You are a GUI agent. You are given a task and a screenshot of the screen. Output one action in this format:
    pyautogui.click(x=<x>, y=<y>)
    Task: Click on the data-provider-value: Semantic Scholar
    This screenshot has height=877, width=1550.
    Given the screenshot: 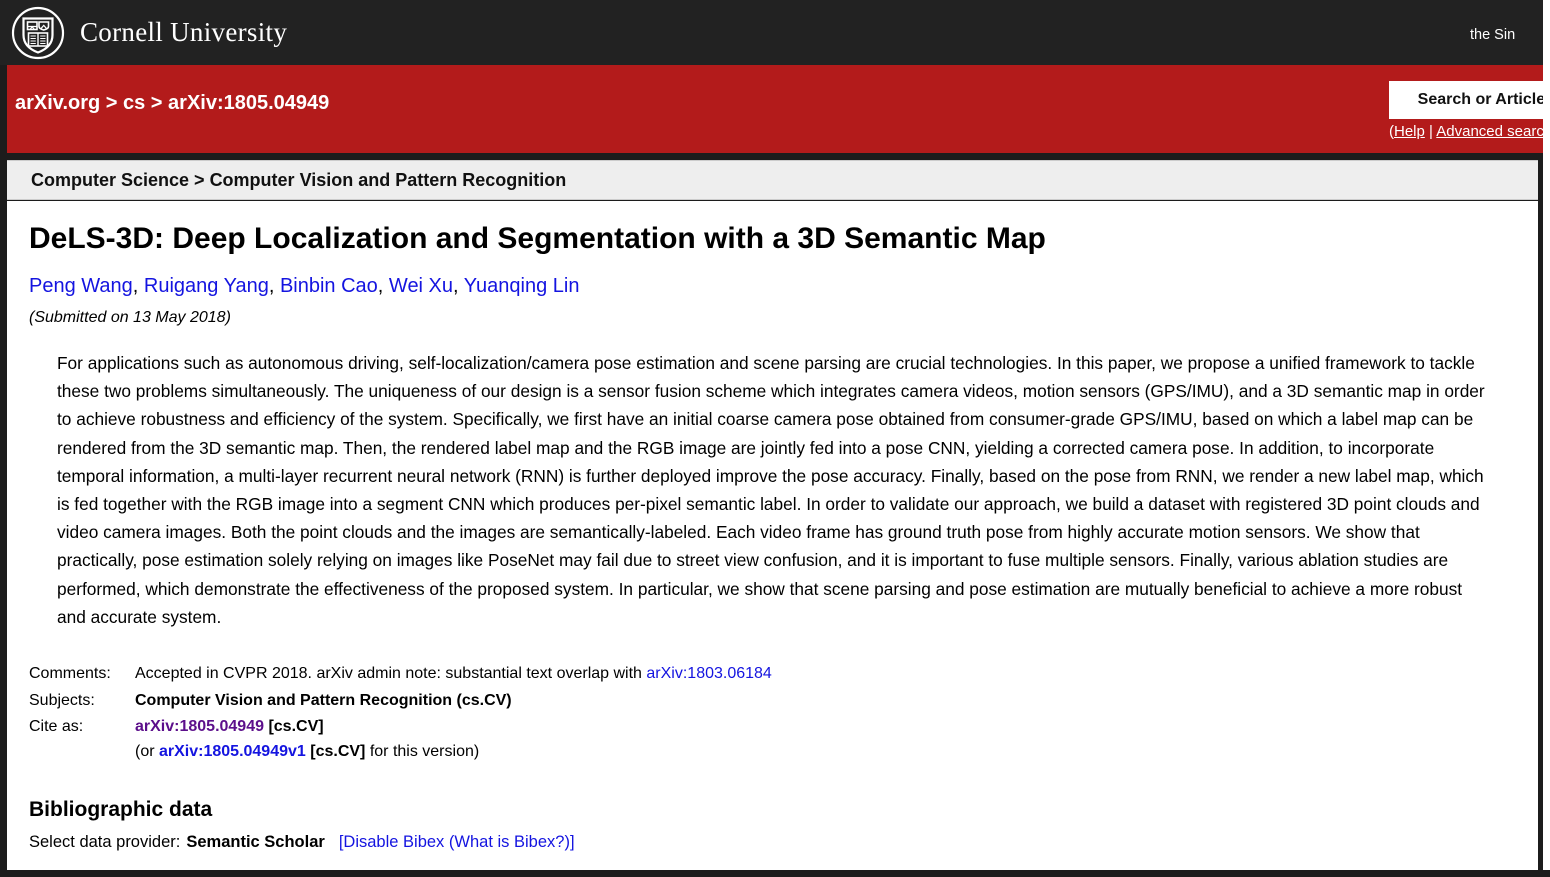 What is the action you would take?
    pyautogui.click(x=255, y=842)
    